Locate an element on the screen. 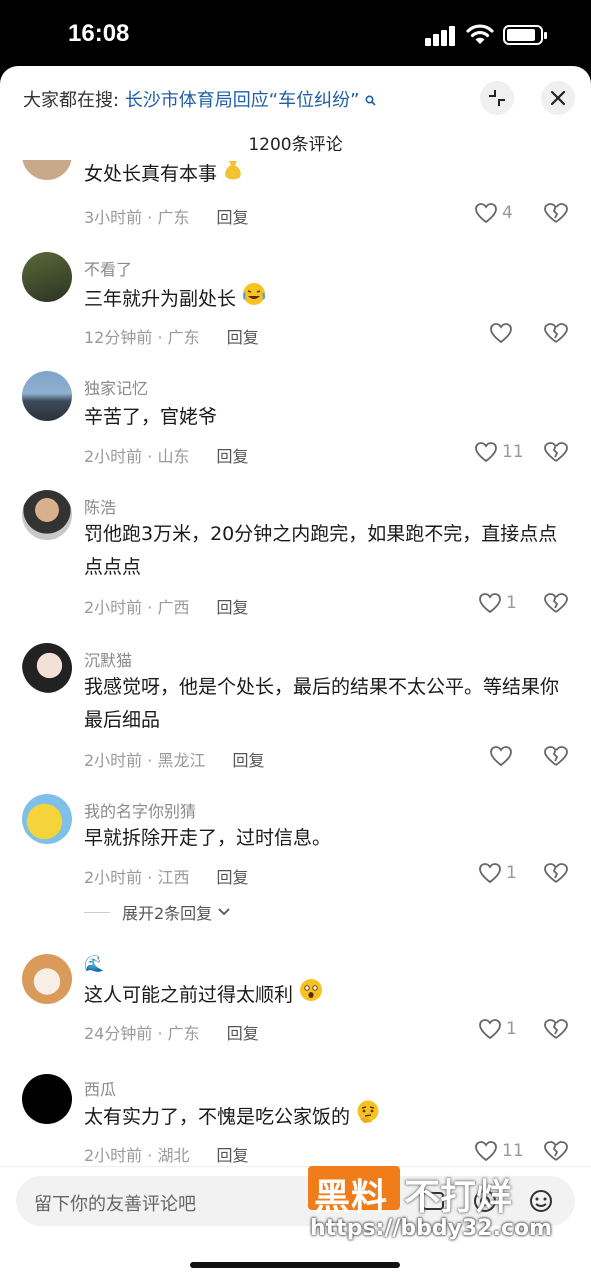  expand-replies-label: 展开2条回复 is located at coordinates (167, 913).